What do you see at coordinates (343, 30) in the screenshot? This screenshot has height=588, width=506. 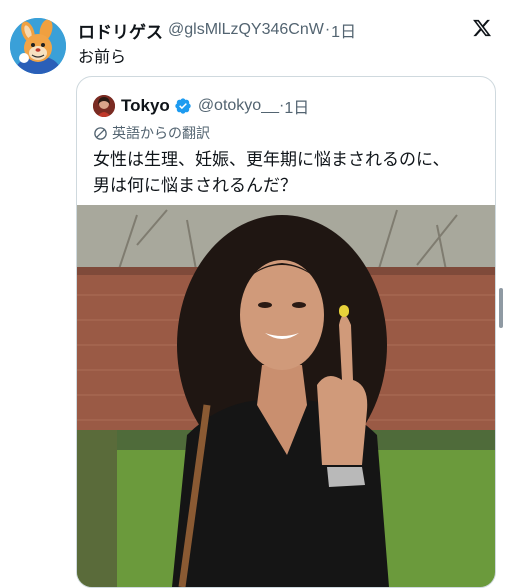 I see `post-timestamp: 1日` at bounding box center [343, 30].